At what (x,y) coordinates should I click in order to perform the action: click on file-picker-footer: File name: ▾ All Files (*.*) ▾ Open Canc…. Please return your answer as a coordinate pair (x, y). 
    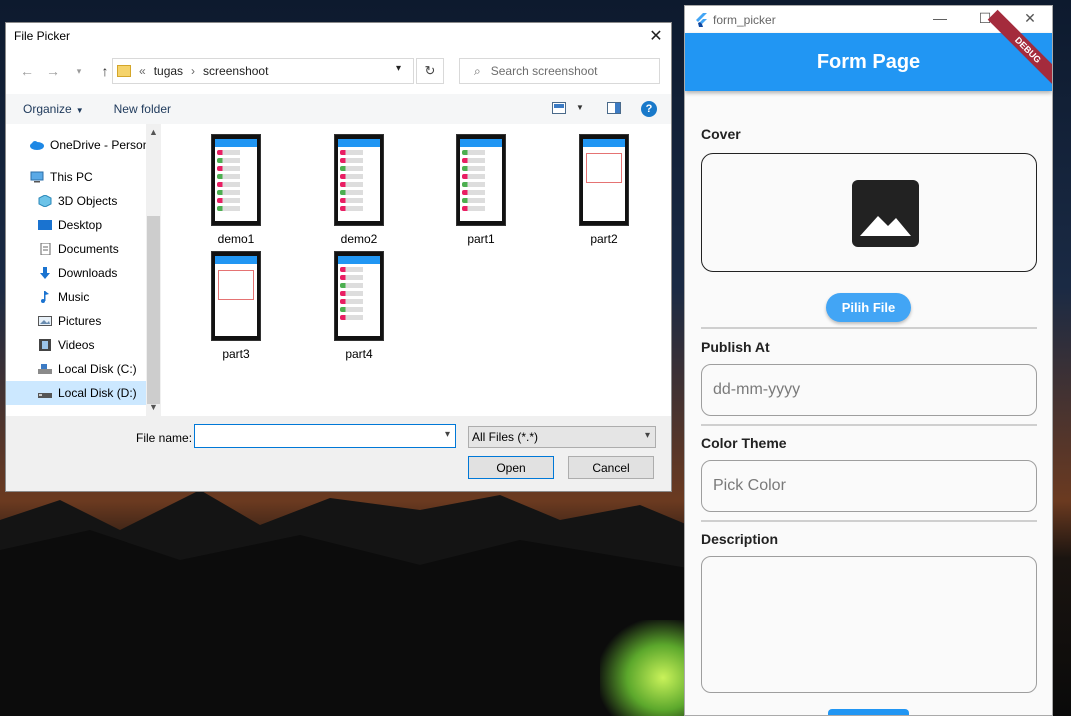
    Looking at the image, I should click on (338, 453).